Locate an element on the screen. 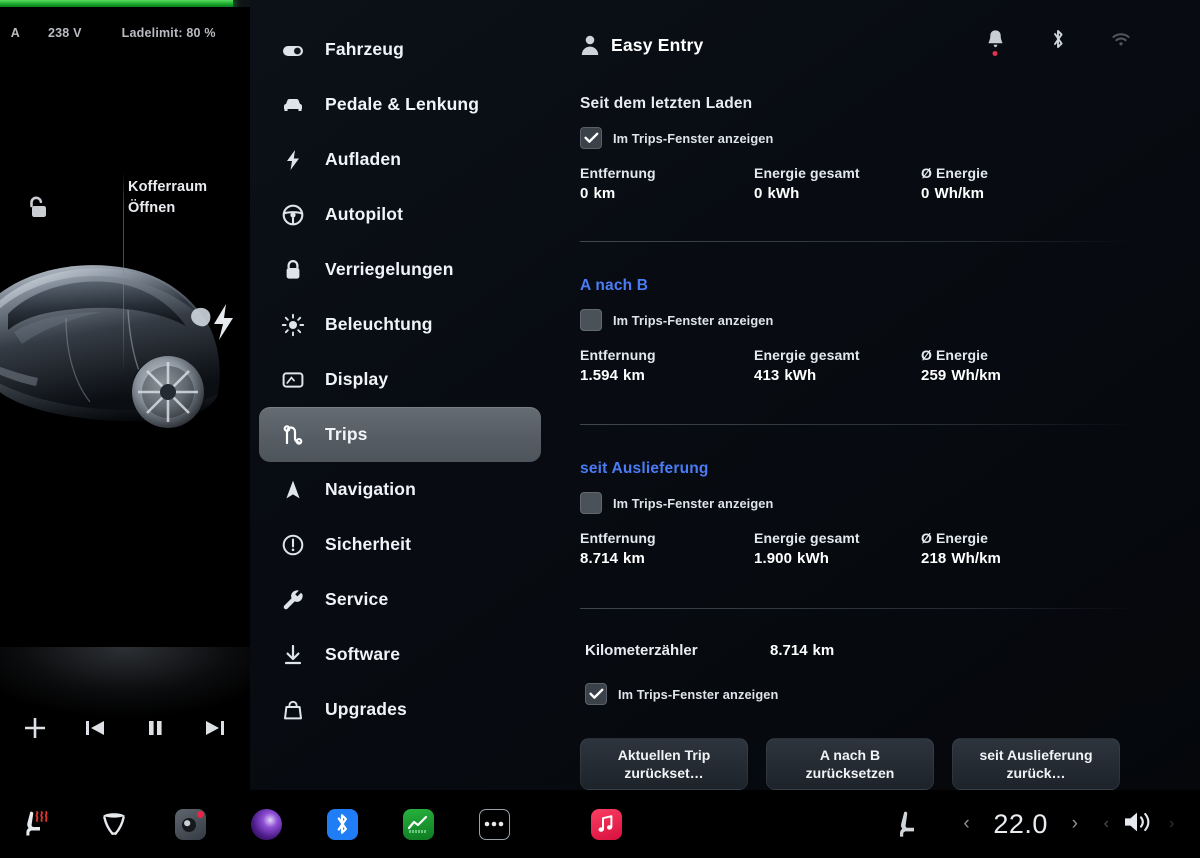 This screenshot has width=1200, height=858. sidebar-item-trips: Trips is located at coordinates (400, 434).